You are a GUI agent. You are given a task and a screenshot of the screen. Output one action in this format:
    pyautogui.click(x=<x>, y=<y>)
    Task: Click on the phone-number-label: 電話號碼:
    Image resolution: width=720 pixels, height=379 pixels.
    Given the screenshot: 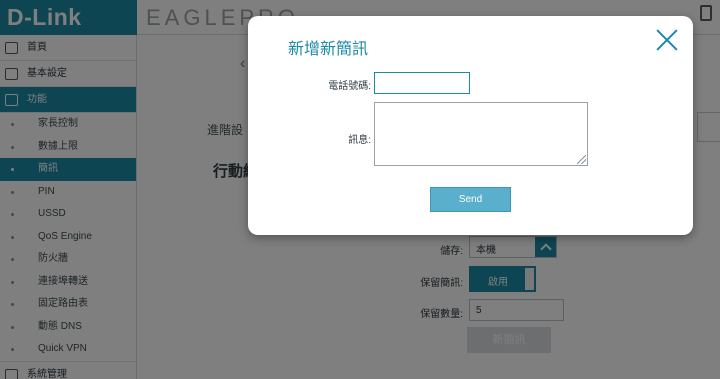 What is the action you would take?
    pyautogui.click(x=349, y=86)
    